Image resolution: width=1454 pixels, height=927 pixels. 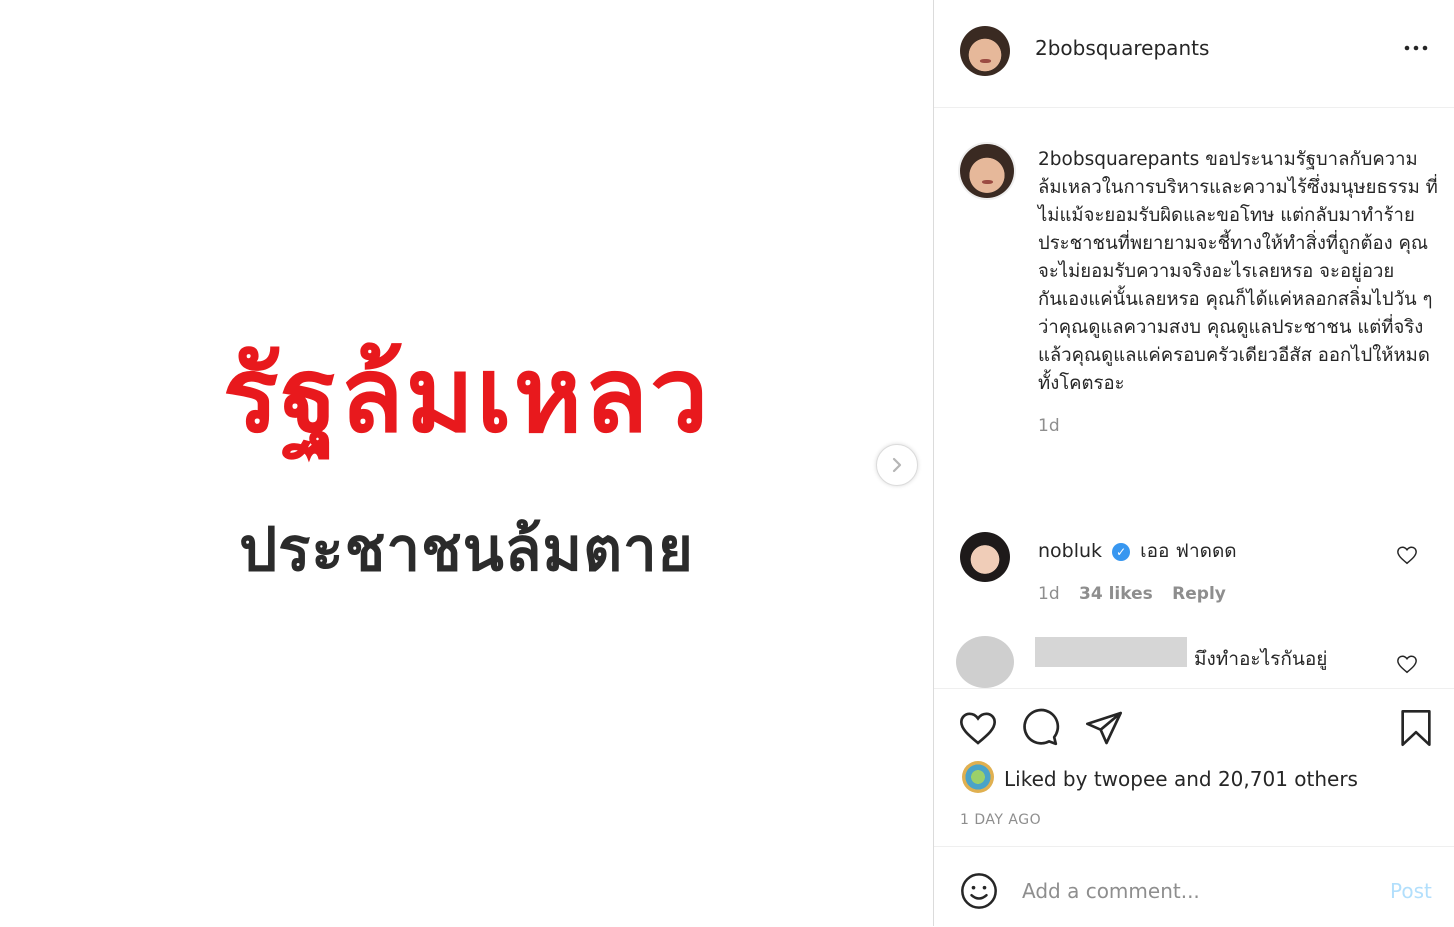 I want to click on comment-username: nobluk, so click(x=1070, y=551).